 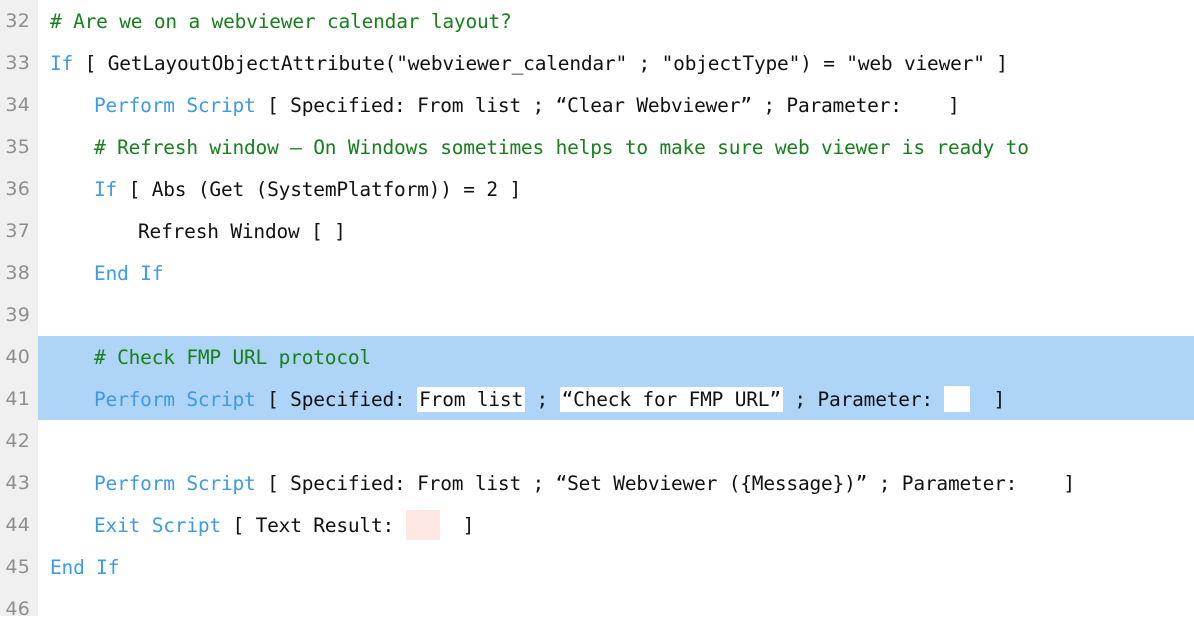 What do you see at coordinates (17, 567) in the screenshot?
I see `line-number: 45` at bounding box center [17, 567].